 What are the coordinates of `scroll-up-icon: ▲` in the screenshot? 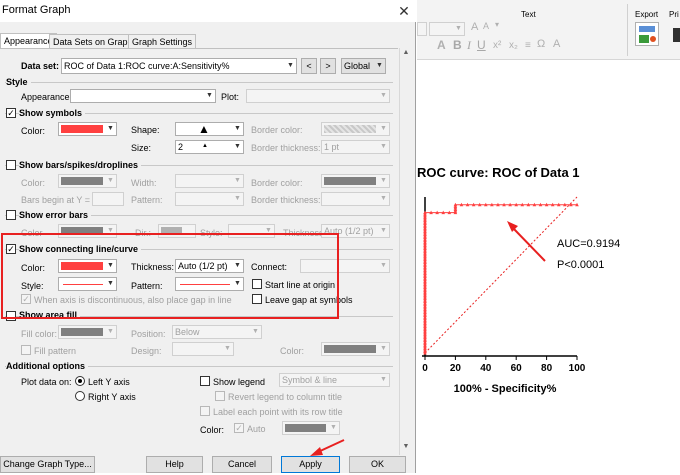 It's located at (406, 54).